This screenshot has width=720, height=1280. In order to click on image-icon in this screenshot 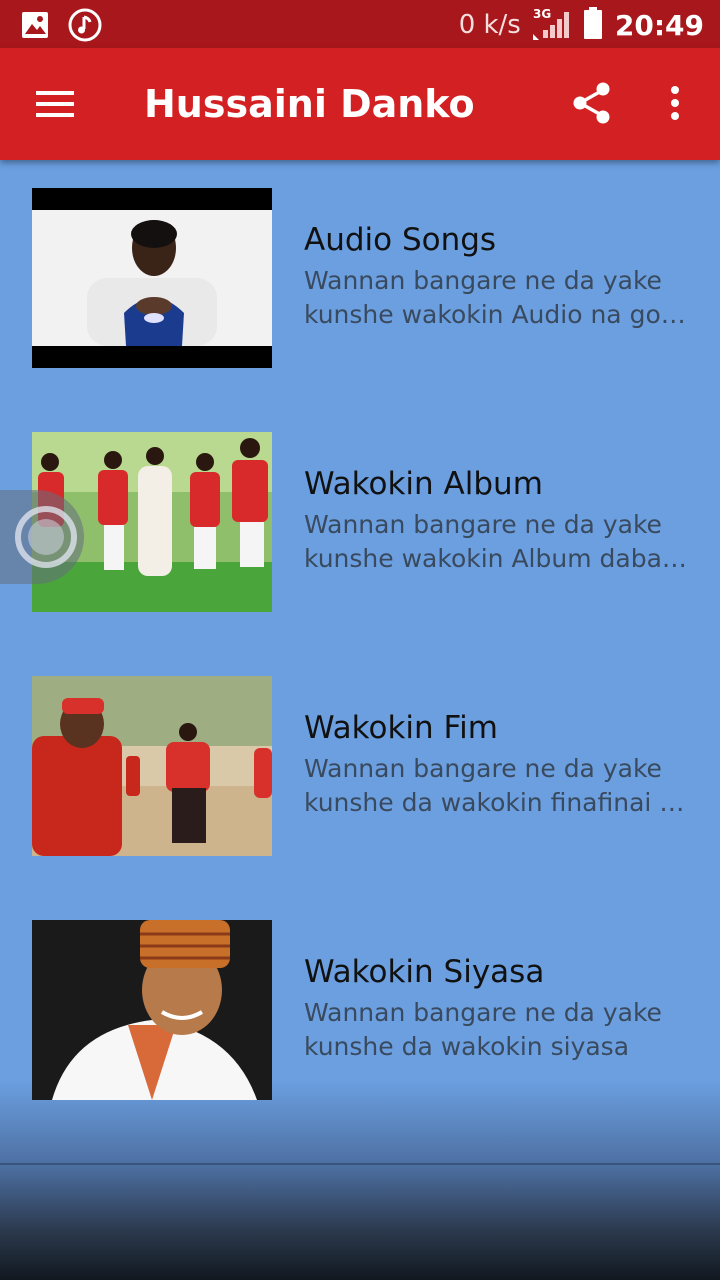, I will do `click(35, 27)`.